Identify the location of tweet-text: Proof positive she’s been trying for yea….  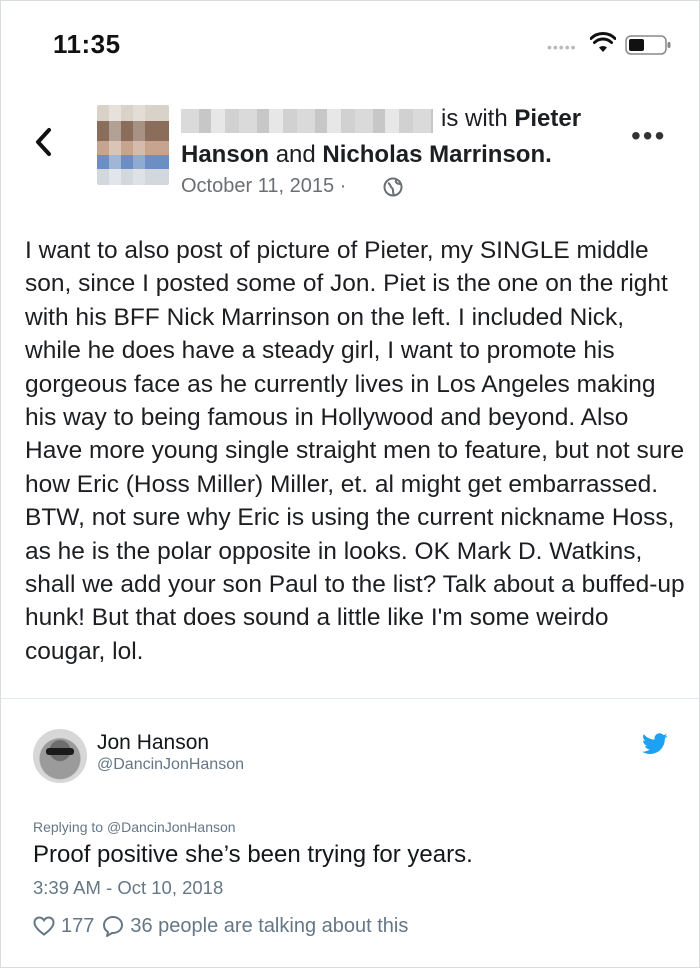
(253, 854).